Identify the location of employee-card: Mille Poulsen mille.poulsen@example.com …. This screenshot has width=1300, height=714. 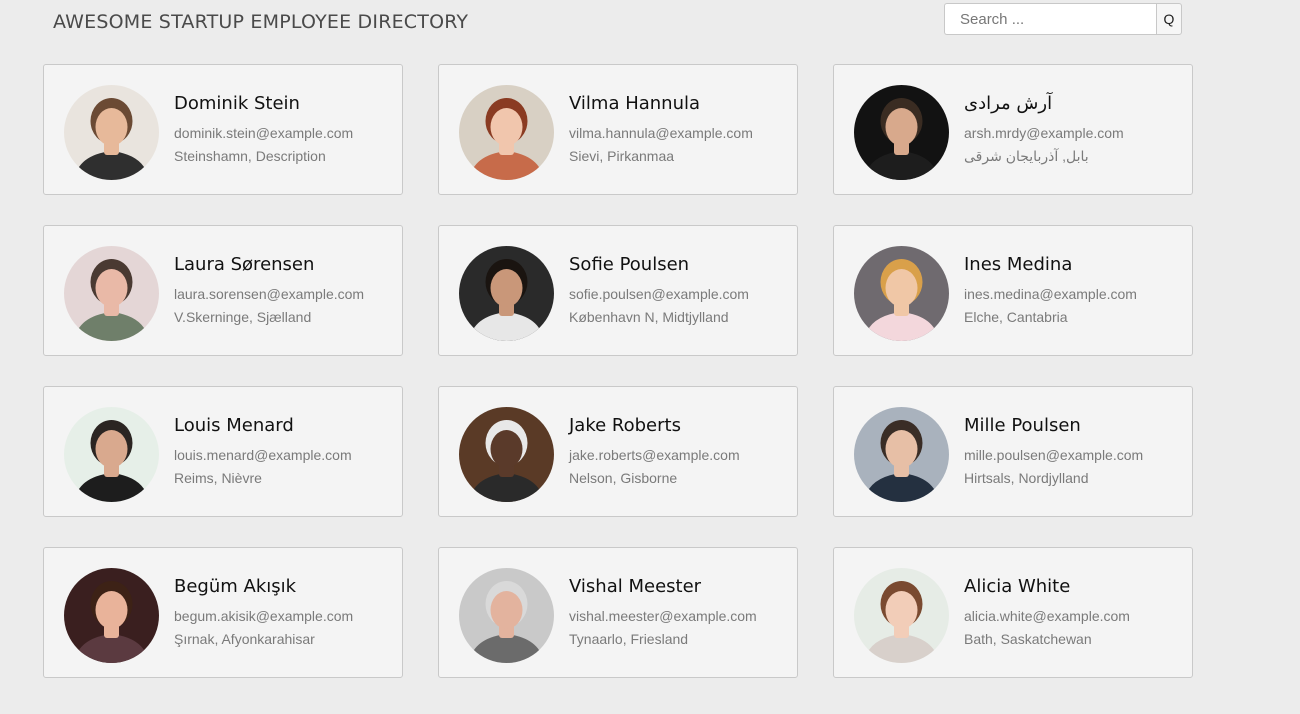
(1013, 451).